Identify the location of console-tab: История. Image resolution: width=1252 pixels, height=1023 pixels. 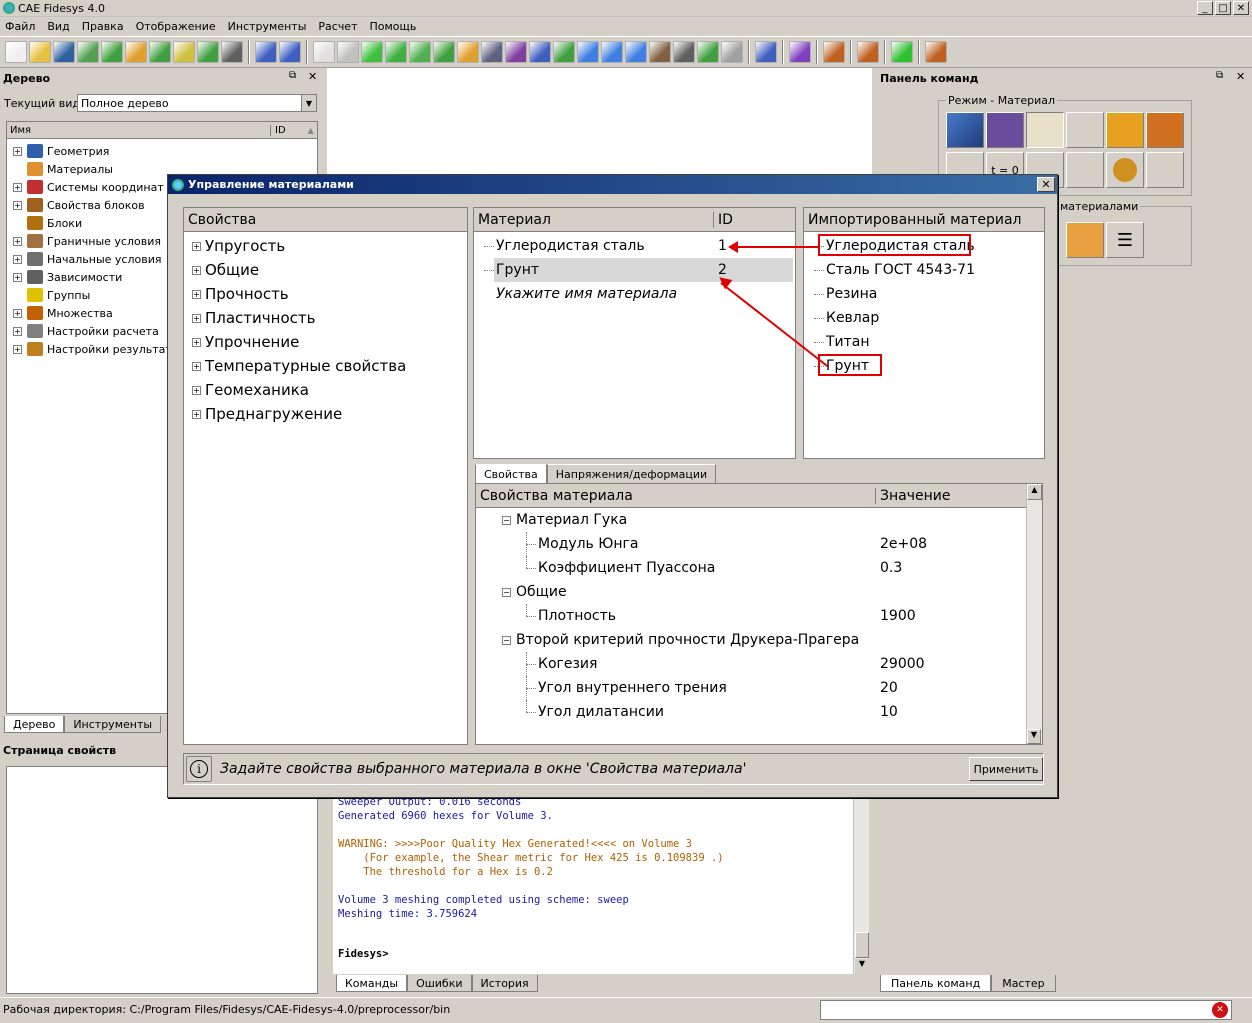
(504, 983).